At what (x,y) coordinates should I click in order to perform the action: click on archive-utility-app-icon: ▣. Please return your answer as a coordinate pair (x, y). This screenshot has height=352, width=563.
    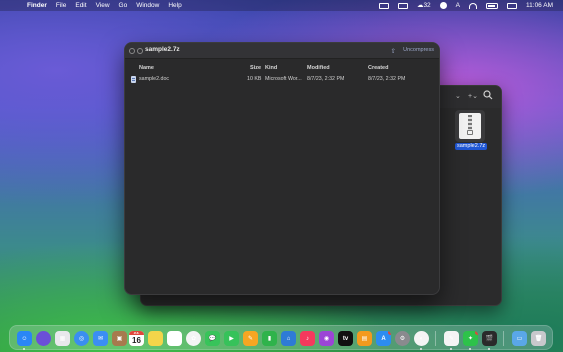
    Looking at the image, I should click on (119, 338).